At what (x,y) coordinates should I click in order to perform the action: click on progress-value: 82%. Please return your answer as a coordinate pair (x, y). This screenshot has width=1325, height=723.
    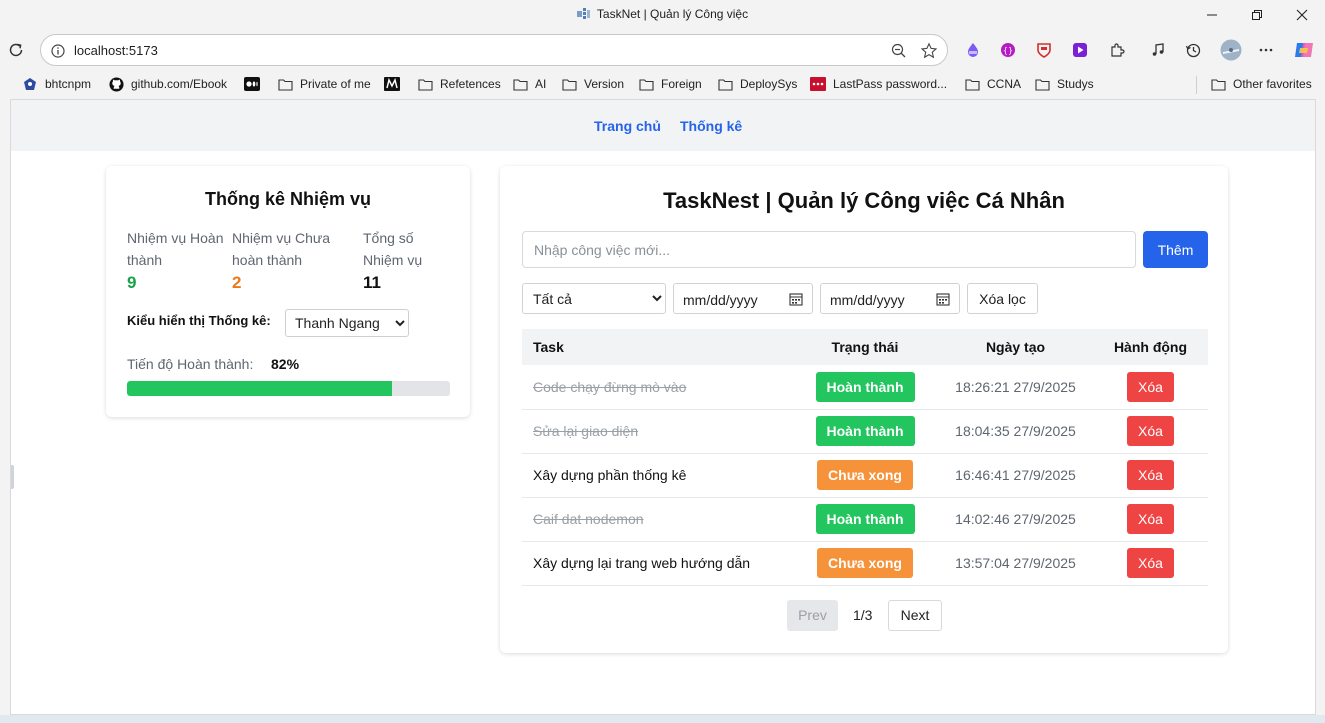
    Looking at the image, I should click on (285, 364).